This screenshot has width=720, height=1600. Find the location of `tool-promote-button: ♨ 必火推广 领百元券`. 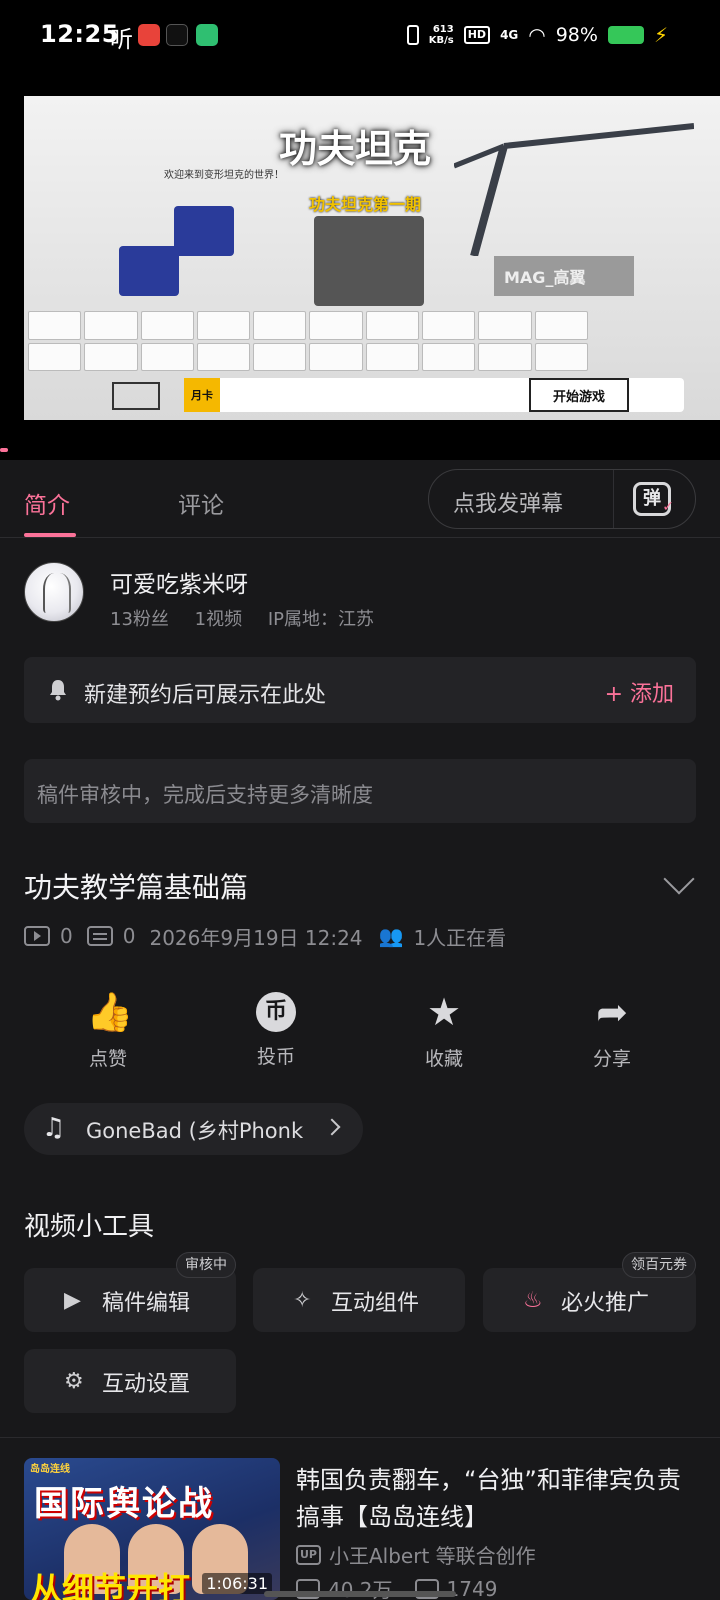

tool-promote-button: ♨ 必火推广 领百元券 is located at coordinates (589, 1292).